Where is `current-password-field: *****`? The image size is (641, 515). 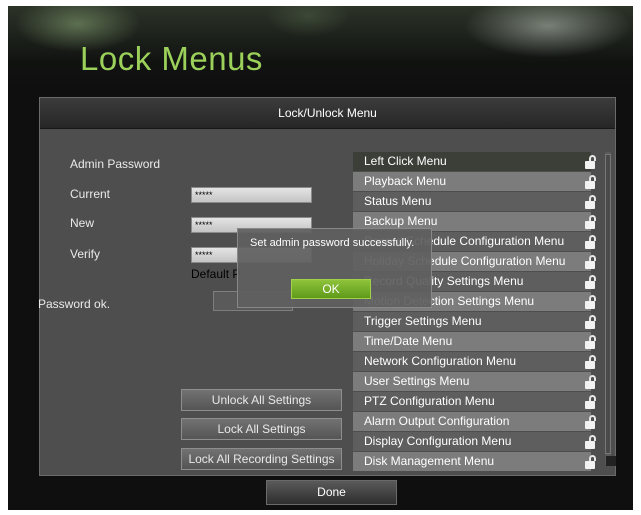
current-password-field: ***** is located at coordinates (251, 195).